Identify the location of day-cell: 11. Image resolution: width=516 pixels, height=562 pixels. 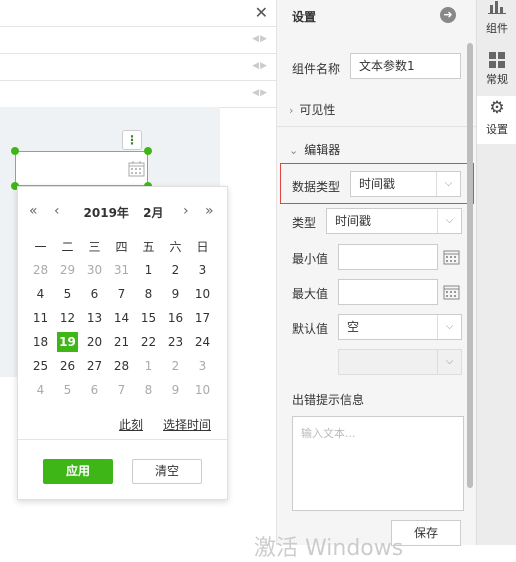
(40, 318).